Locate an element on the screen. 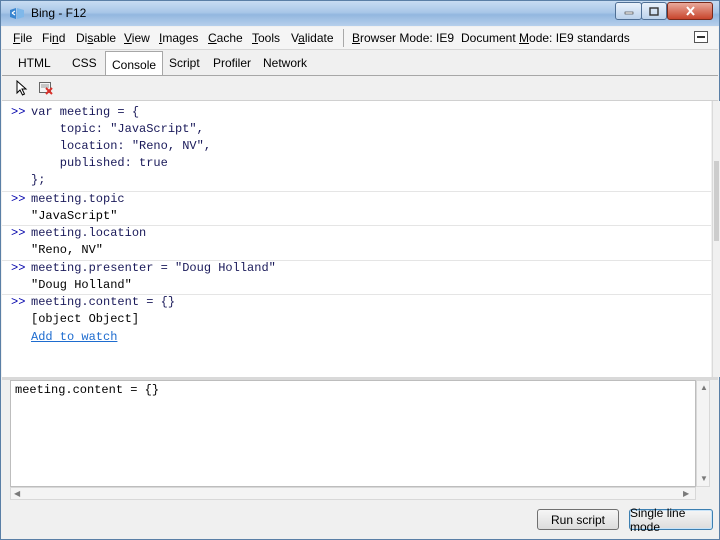 The image size is (720, 540). console-bottom-bar: Run script Single line mode is located at coordinates (360, 520).